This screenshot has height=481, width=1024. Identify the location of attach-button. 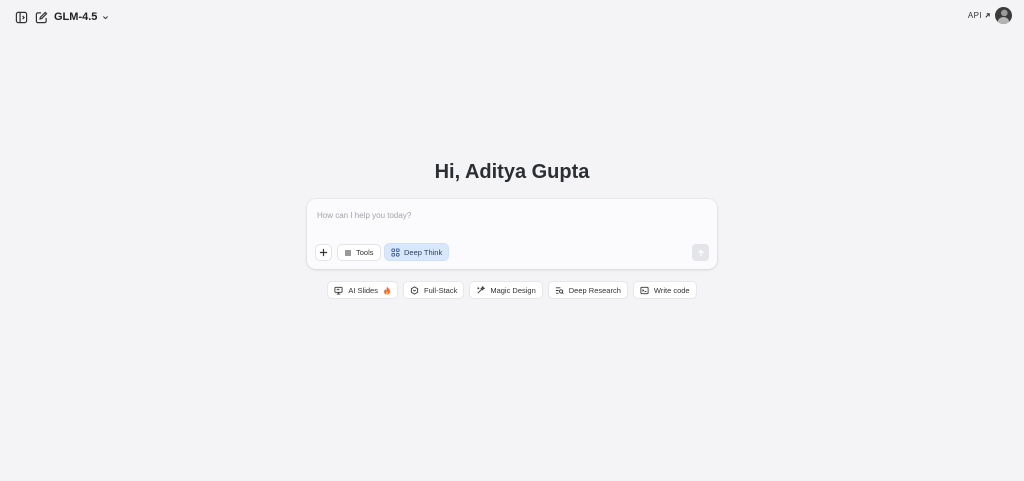
(323, 252).